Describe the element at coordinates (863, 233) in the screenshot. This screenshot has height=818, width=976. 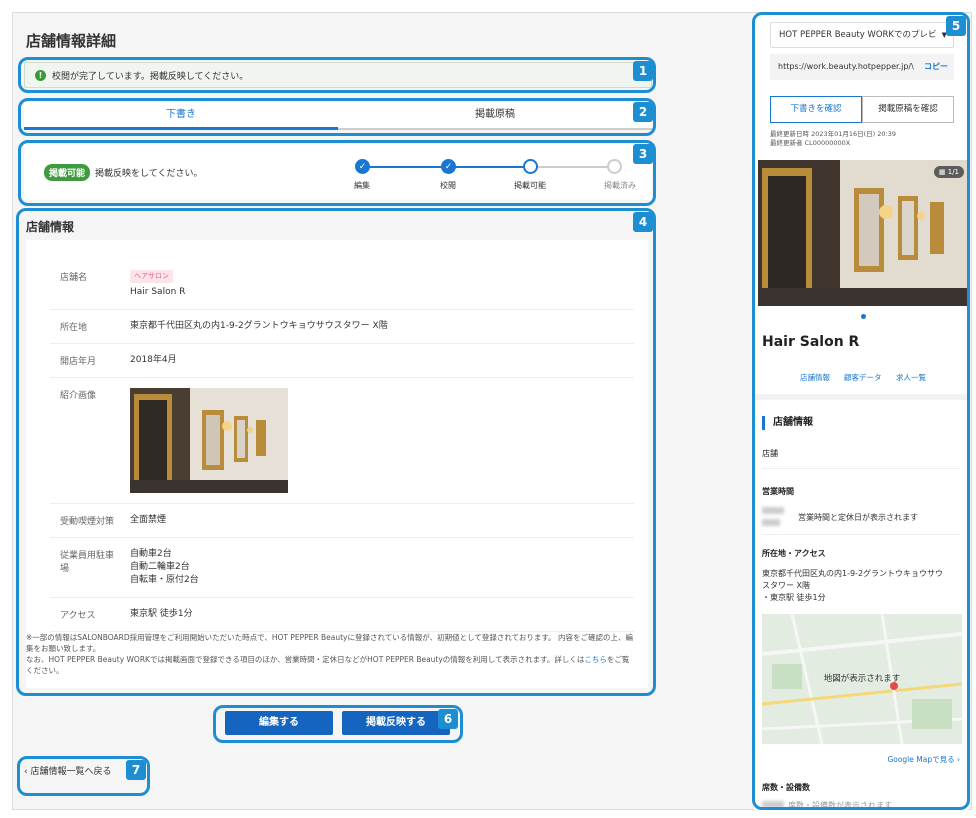
I see `hero-photo` at that location.